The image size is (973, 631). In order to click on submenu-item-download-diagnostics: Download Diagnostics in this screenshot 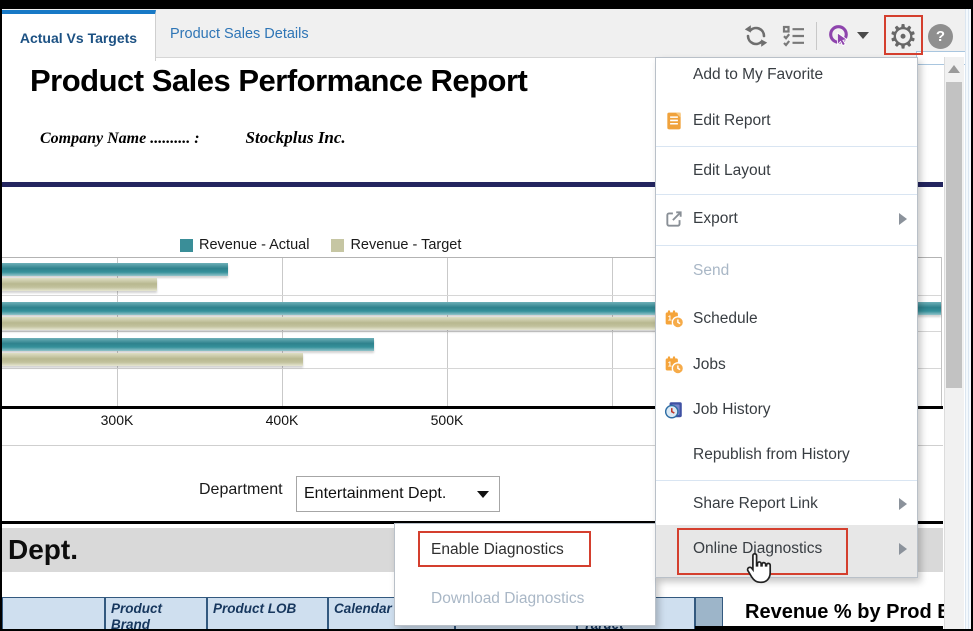, I will do `click(525, 599)`.